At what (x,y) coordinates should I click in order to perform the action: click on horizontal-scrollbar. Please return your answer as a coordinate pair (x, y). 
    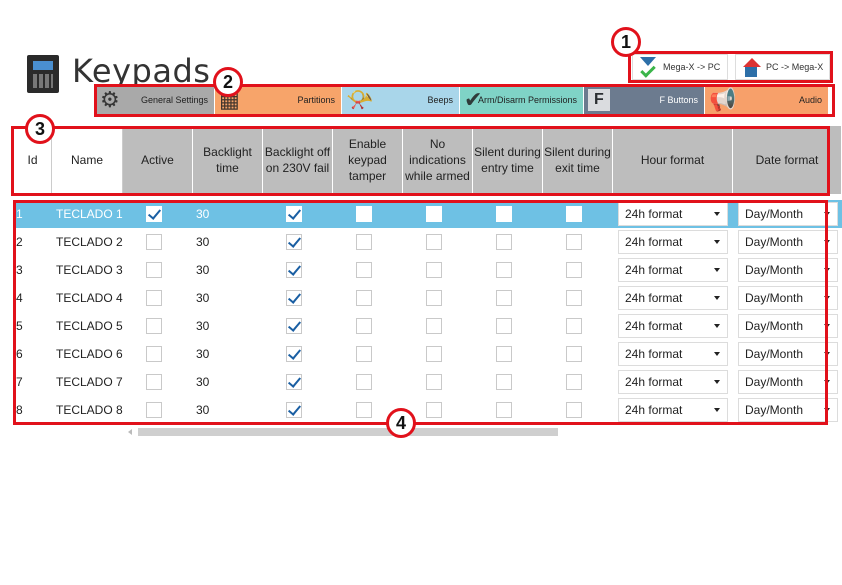
    Looking at the image, I should click on (473, 432).